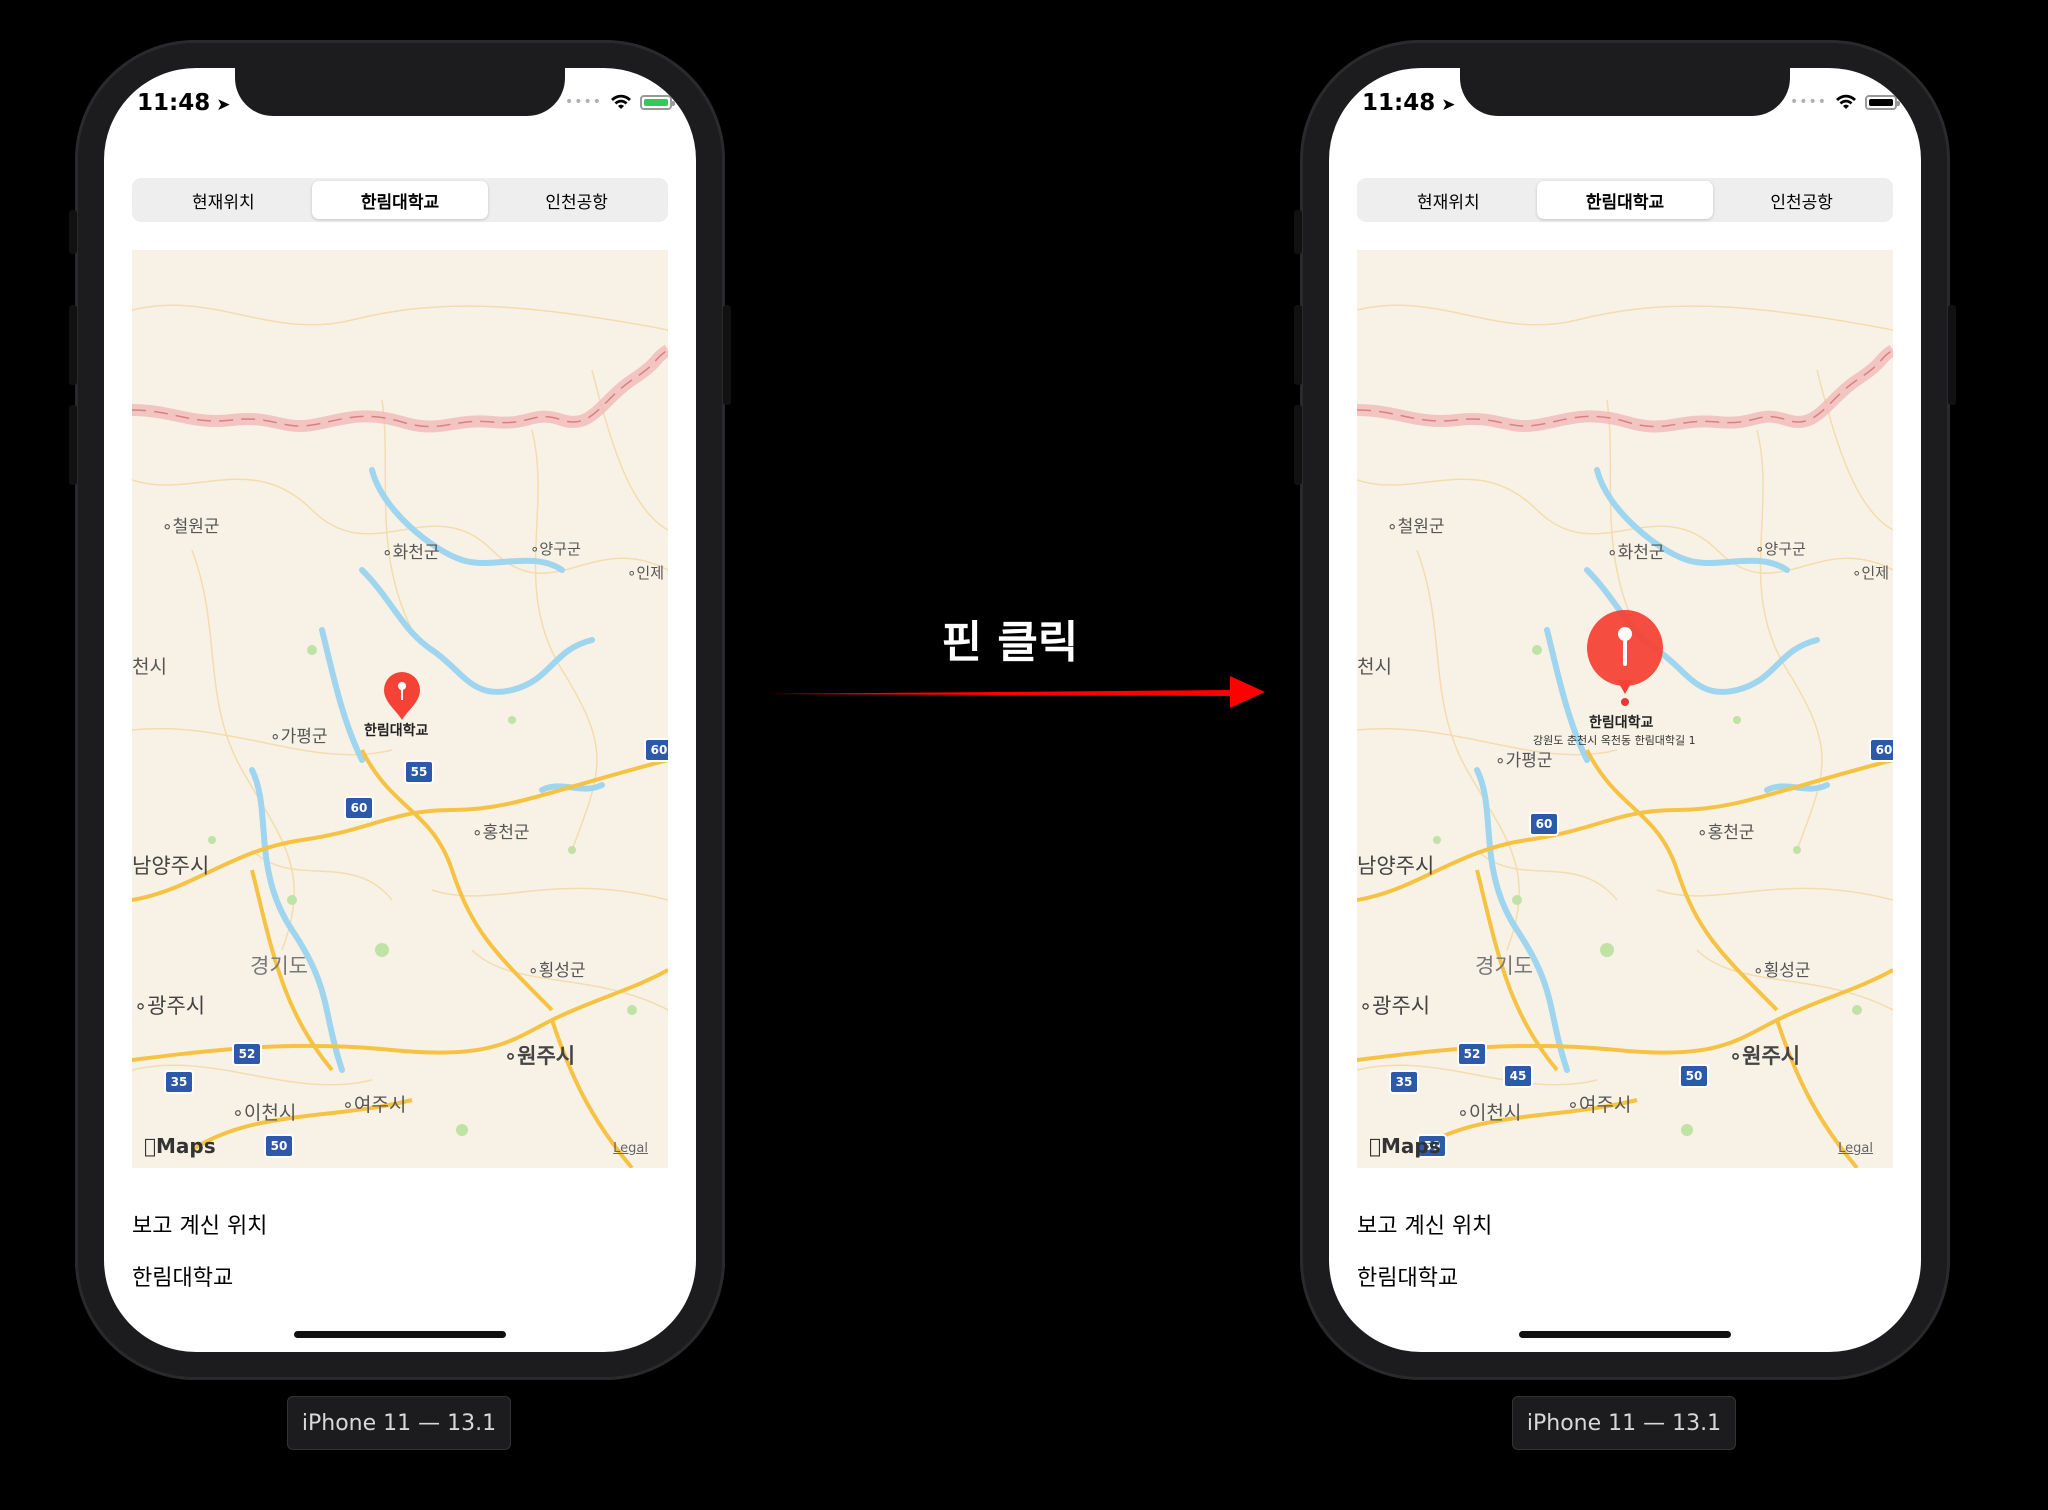  Describe the element at coordinates (1518, 1076) in the screenshot. I see `highway-shield: 45` at that location.